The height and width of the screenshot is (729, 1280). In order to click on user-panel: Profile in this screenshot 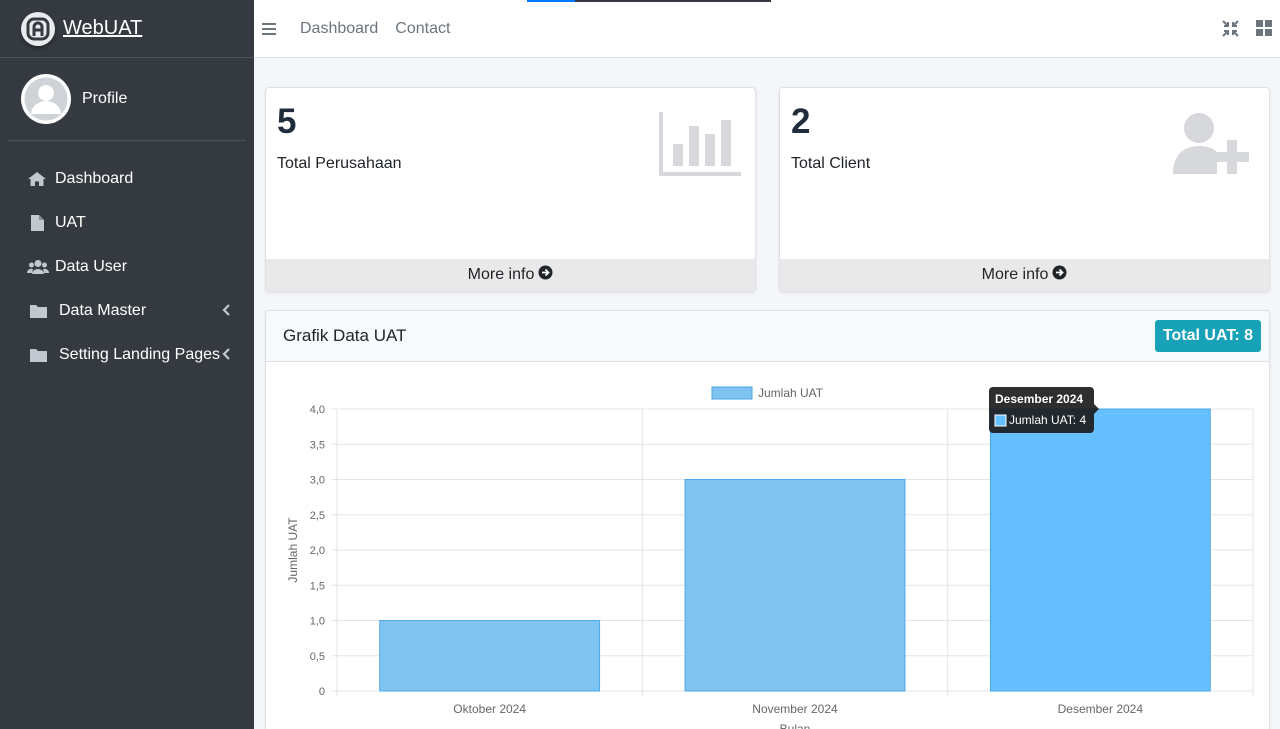, I will do `click(127, 99)`.